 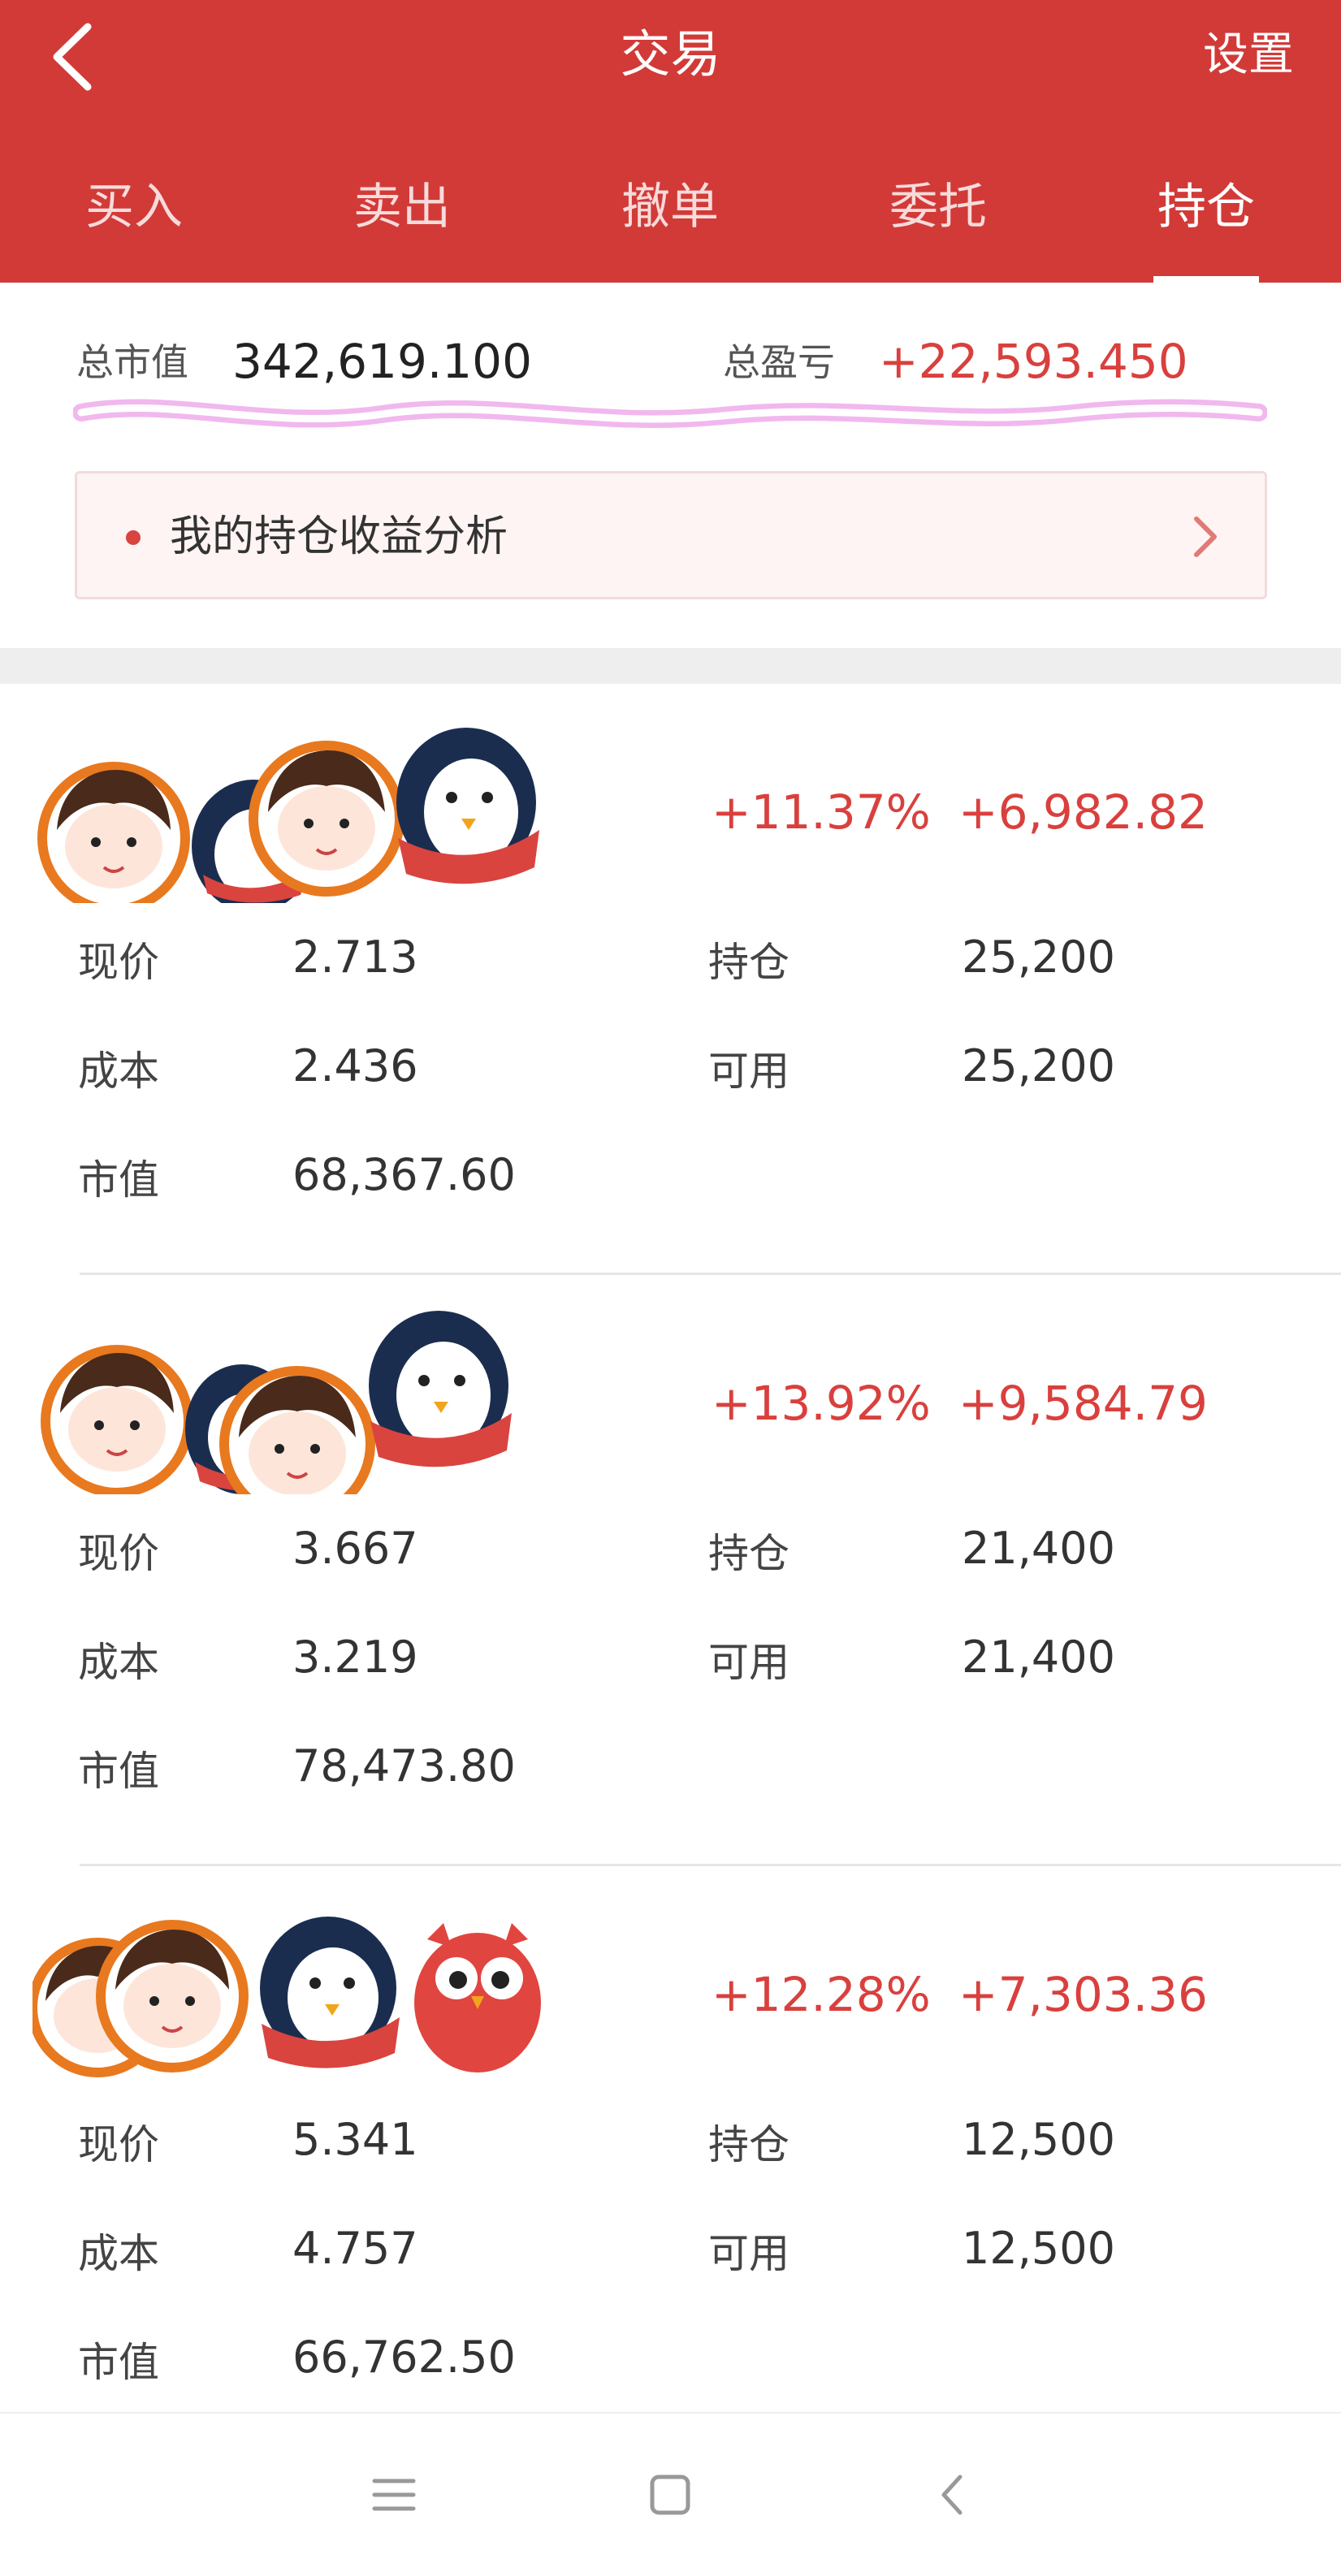 What do you see at coordinates (134, 222) in the screenshot?
I see `tab-buy: 买入` at bounding box center [134, 222].